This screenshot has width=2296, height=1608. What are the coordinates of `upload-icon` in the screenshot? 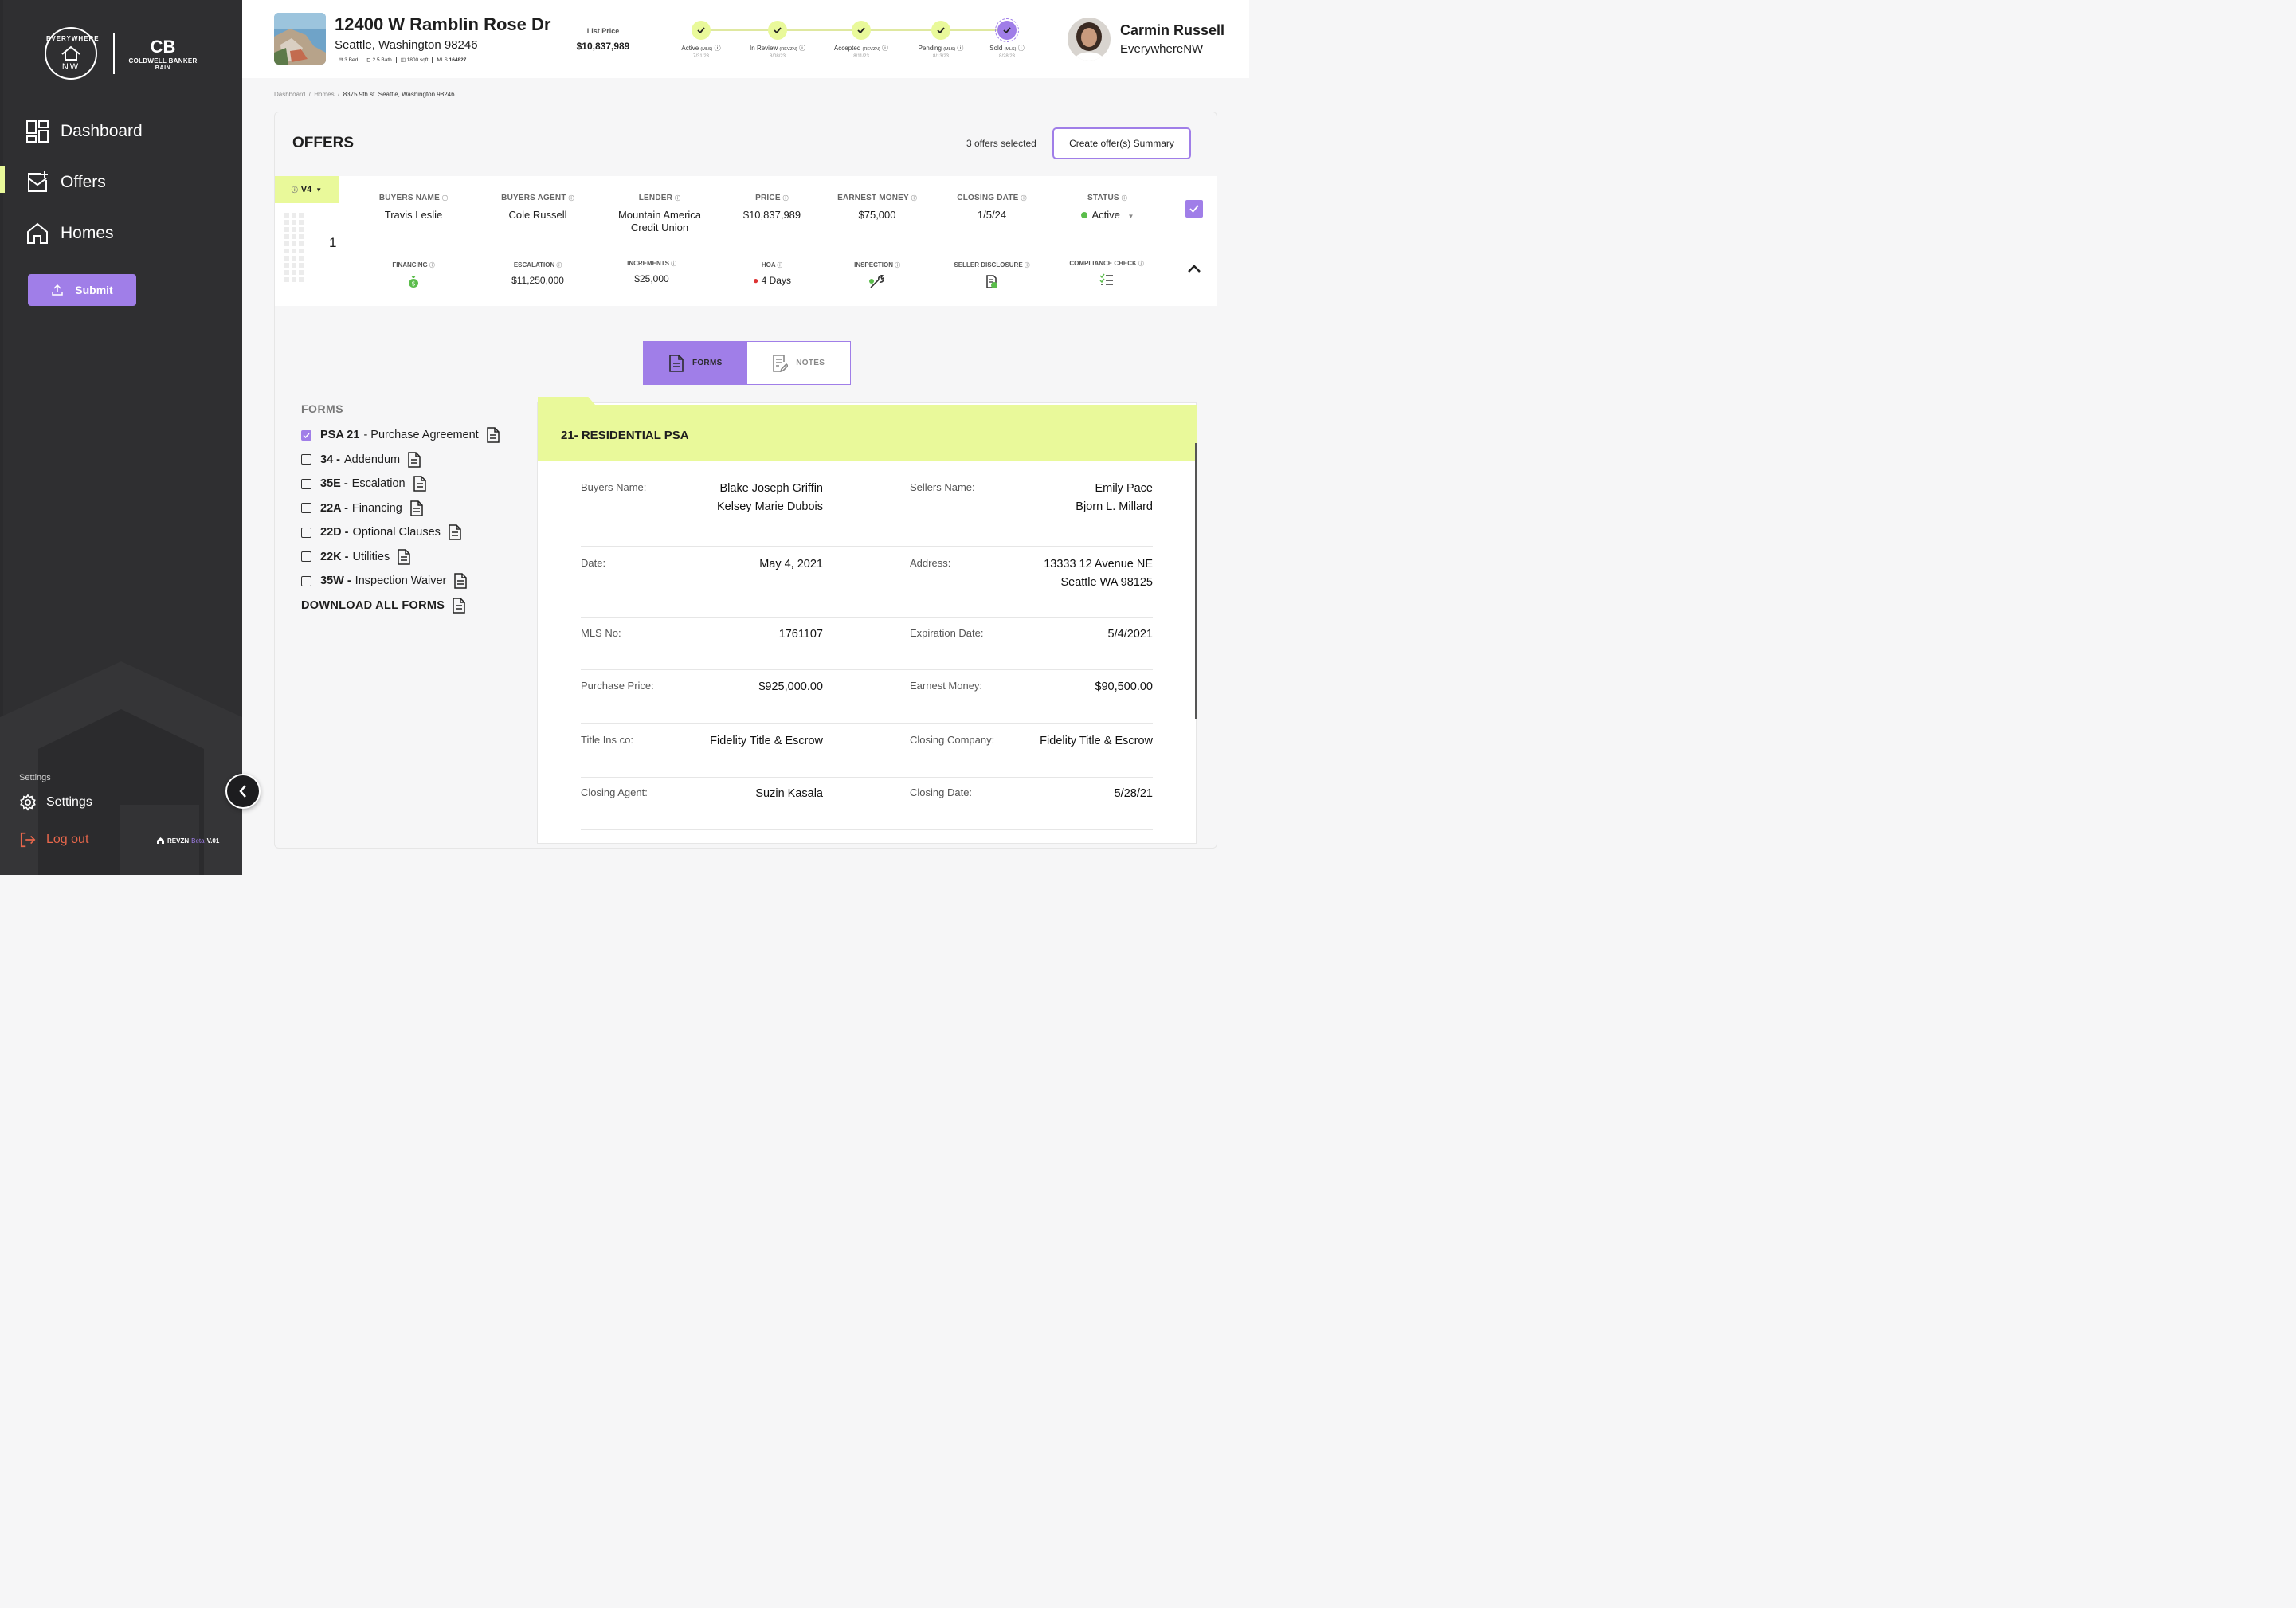 It's located at (58, 290).